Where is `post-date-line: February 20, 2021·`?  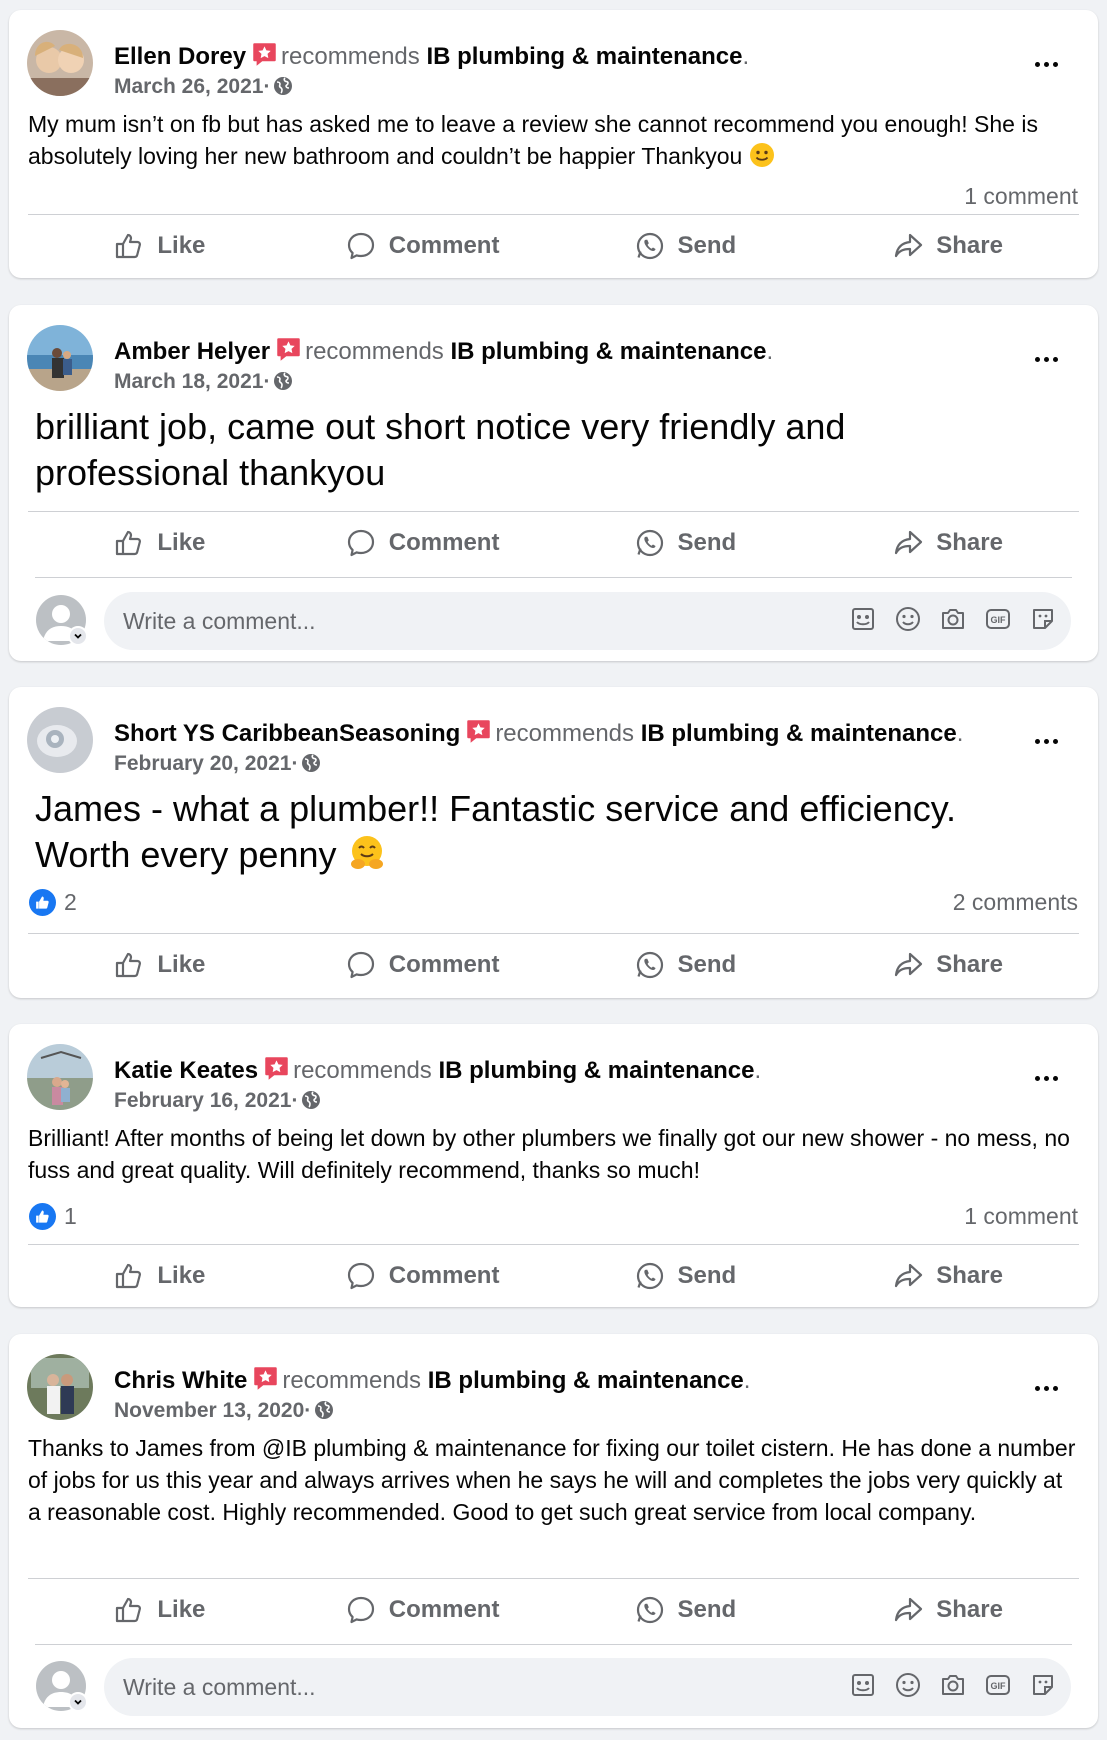
post-date-line: February 20, 2021· is located at coordinates (217, 764).